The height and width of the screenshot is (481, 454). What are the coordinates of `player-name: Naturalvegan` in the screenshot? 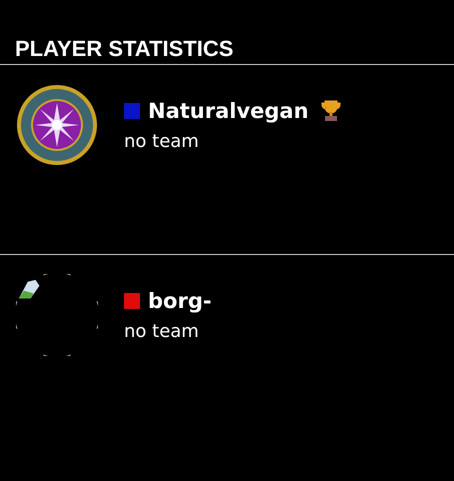 It's located at (228, 111).